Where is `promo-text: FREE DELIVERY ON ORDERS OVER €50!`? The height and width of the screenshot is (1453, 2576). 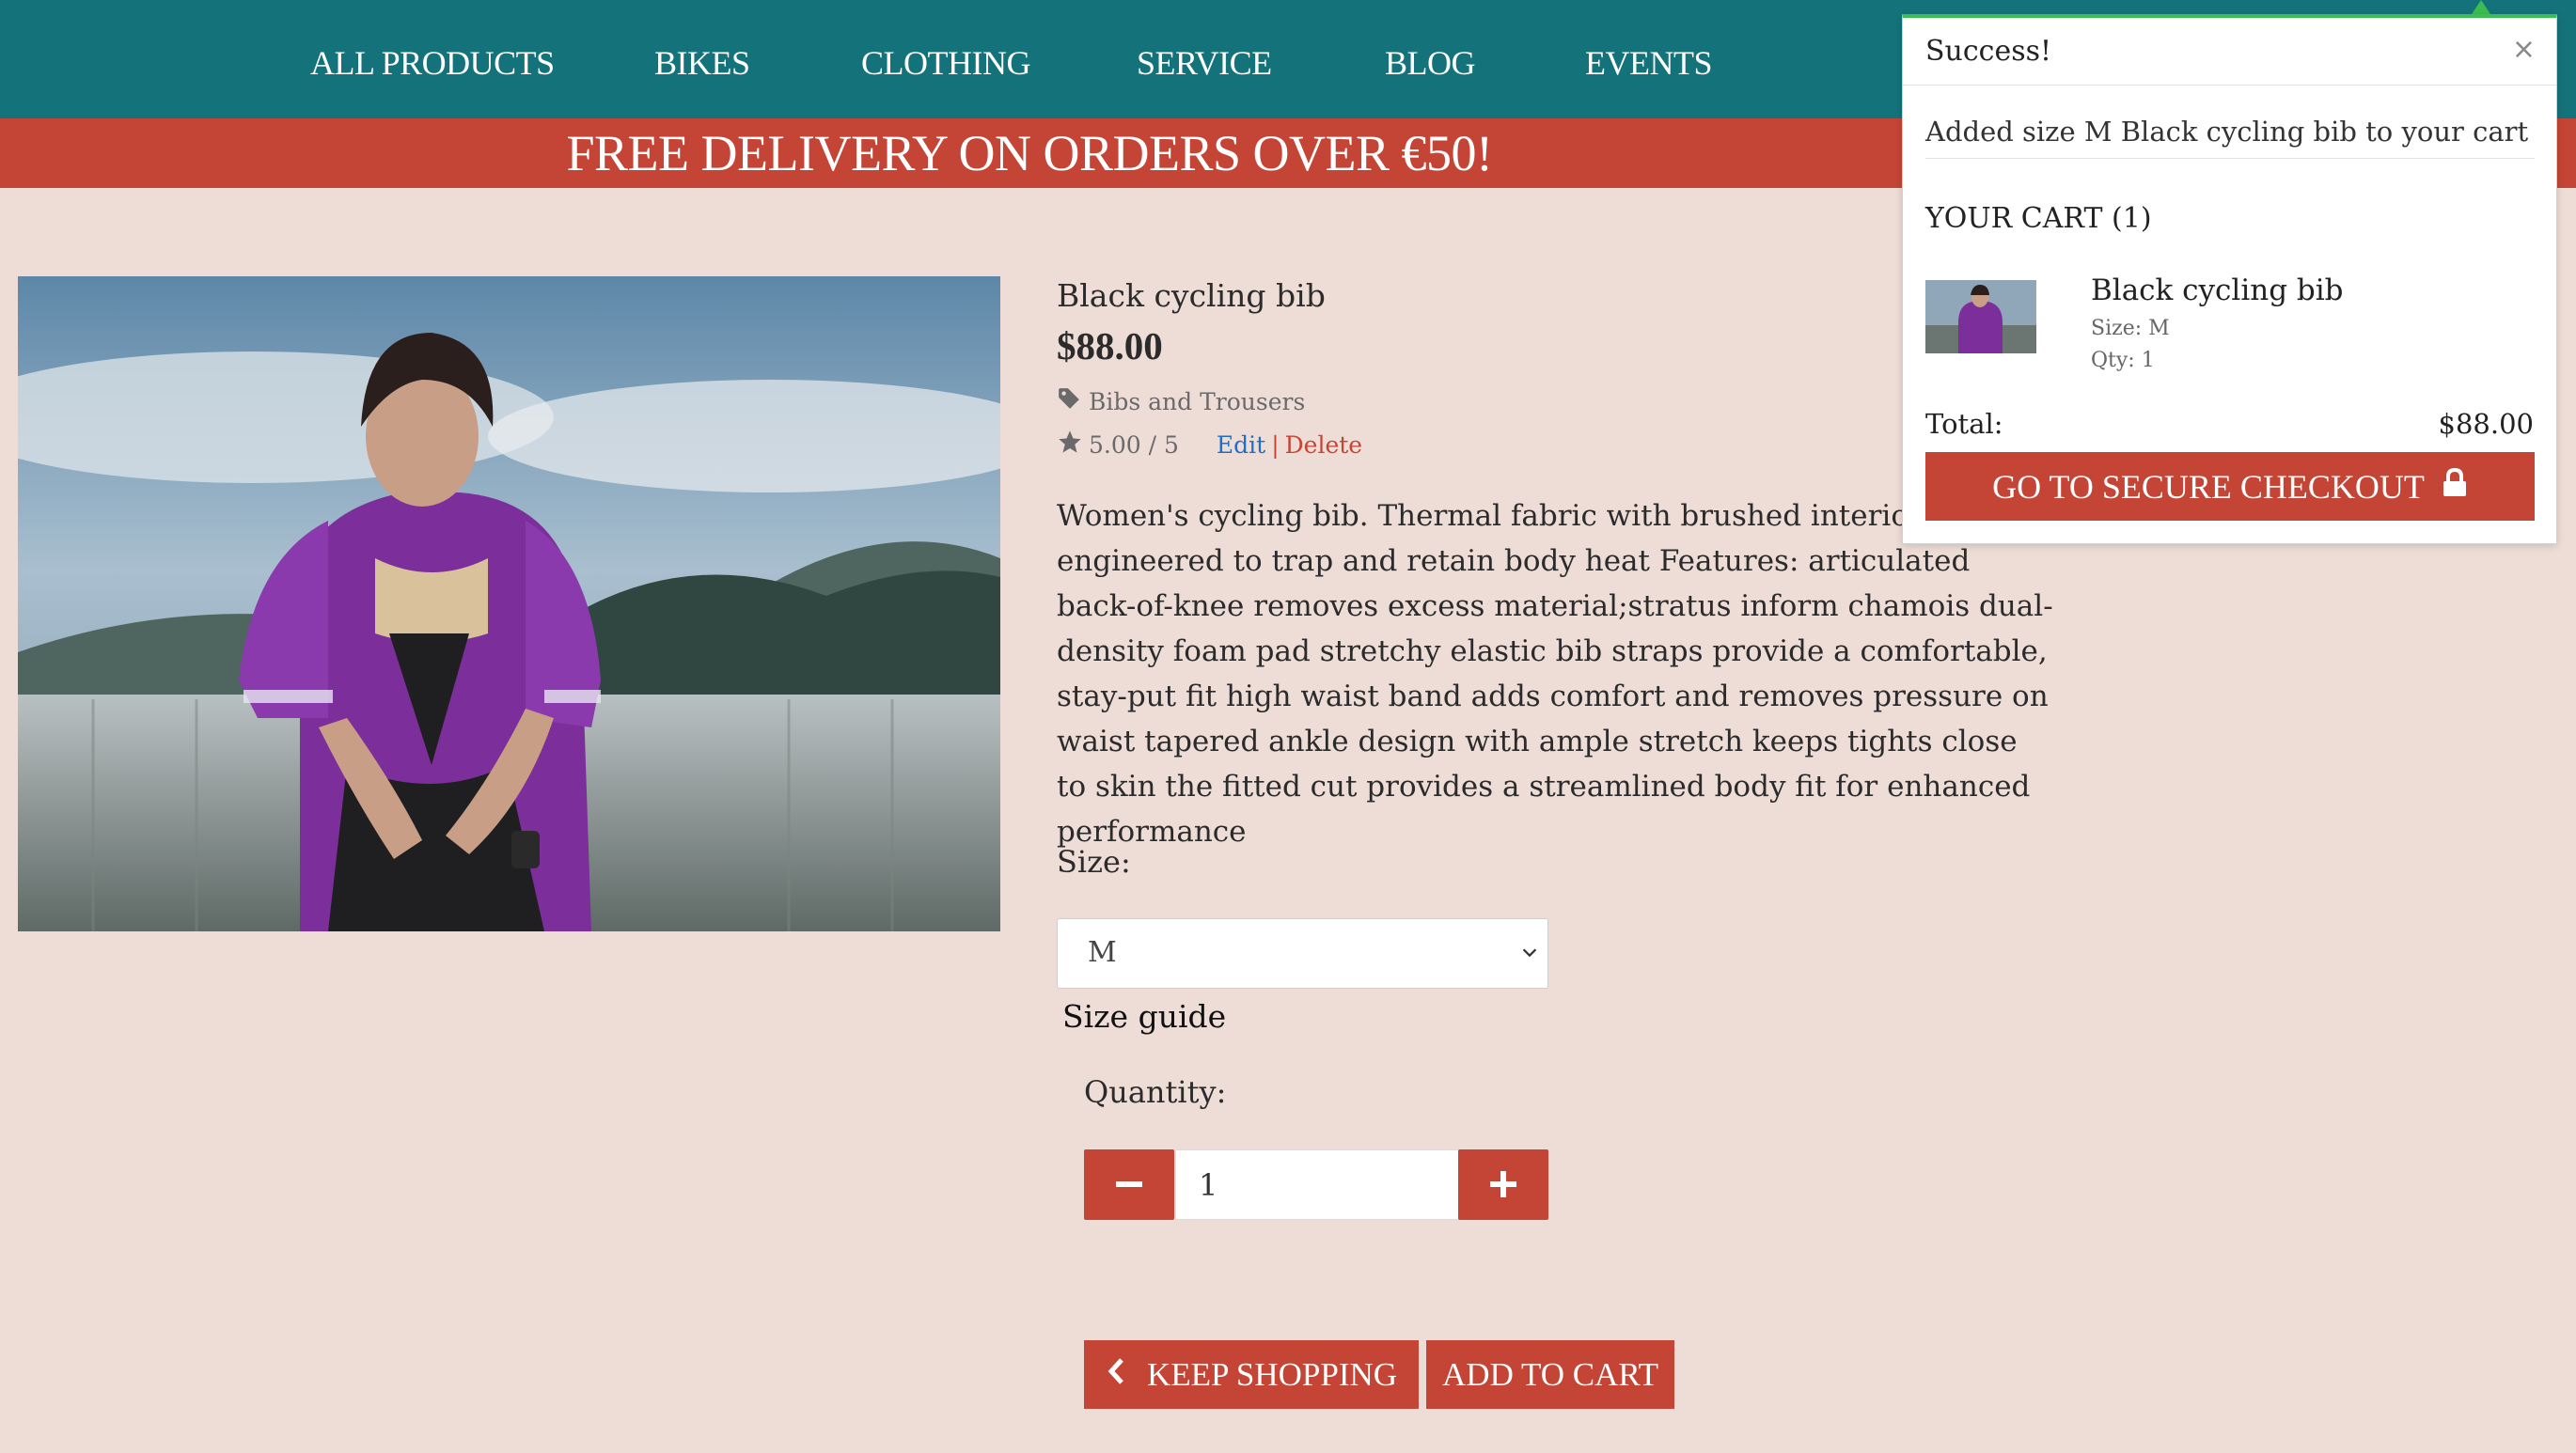 promo-text: FREE DELIVERY ON ORDERS OVER €50! is located at coordinates (1029, 153).